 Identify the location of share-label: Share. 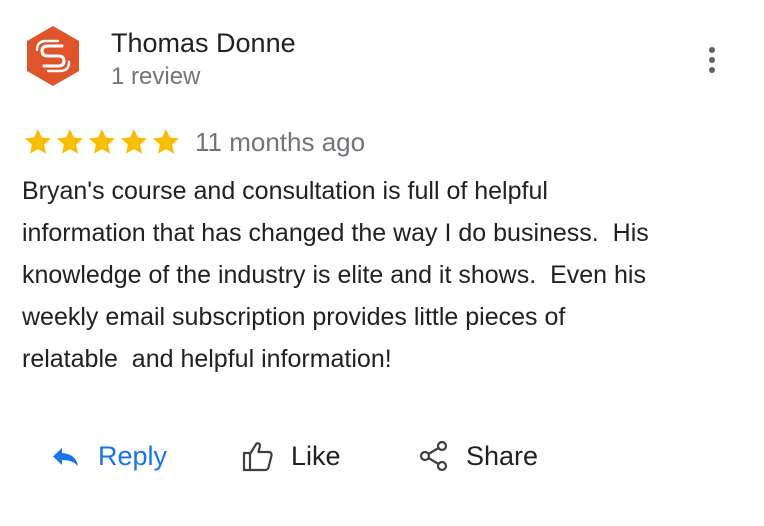
(502, 456).